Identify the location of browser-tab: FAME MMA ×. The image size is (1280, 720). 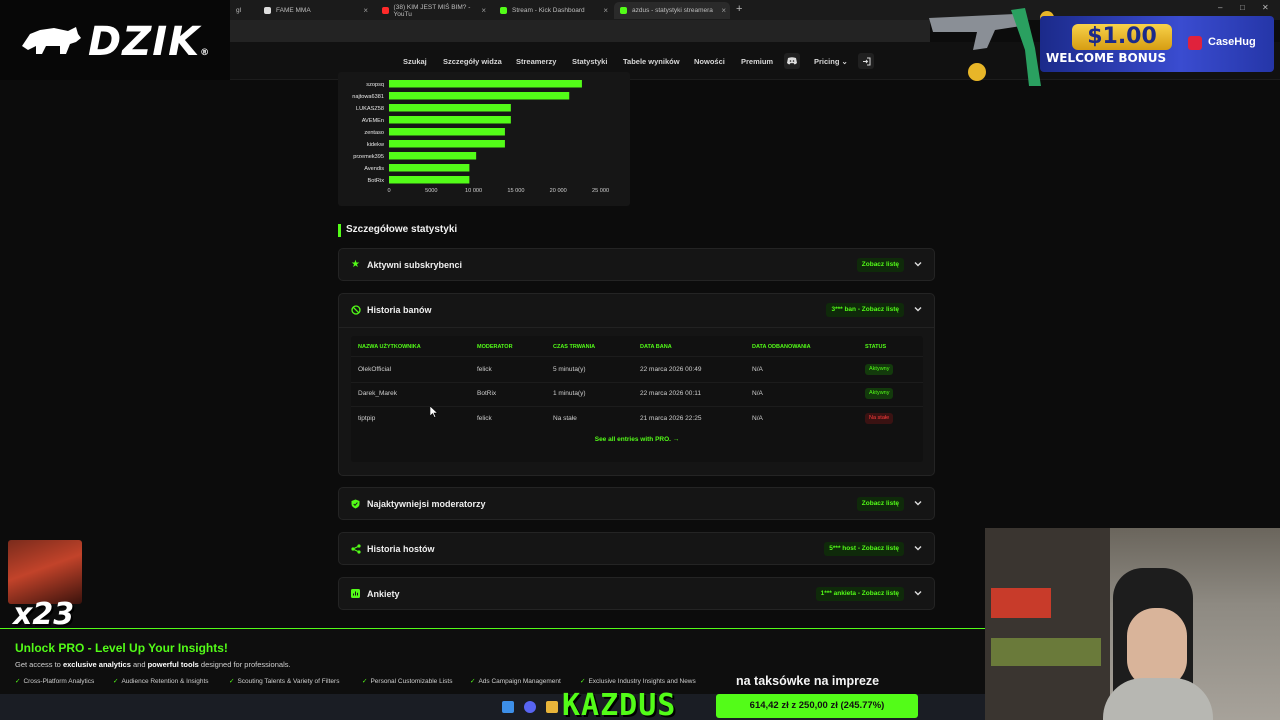
(315, 10).